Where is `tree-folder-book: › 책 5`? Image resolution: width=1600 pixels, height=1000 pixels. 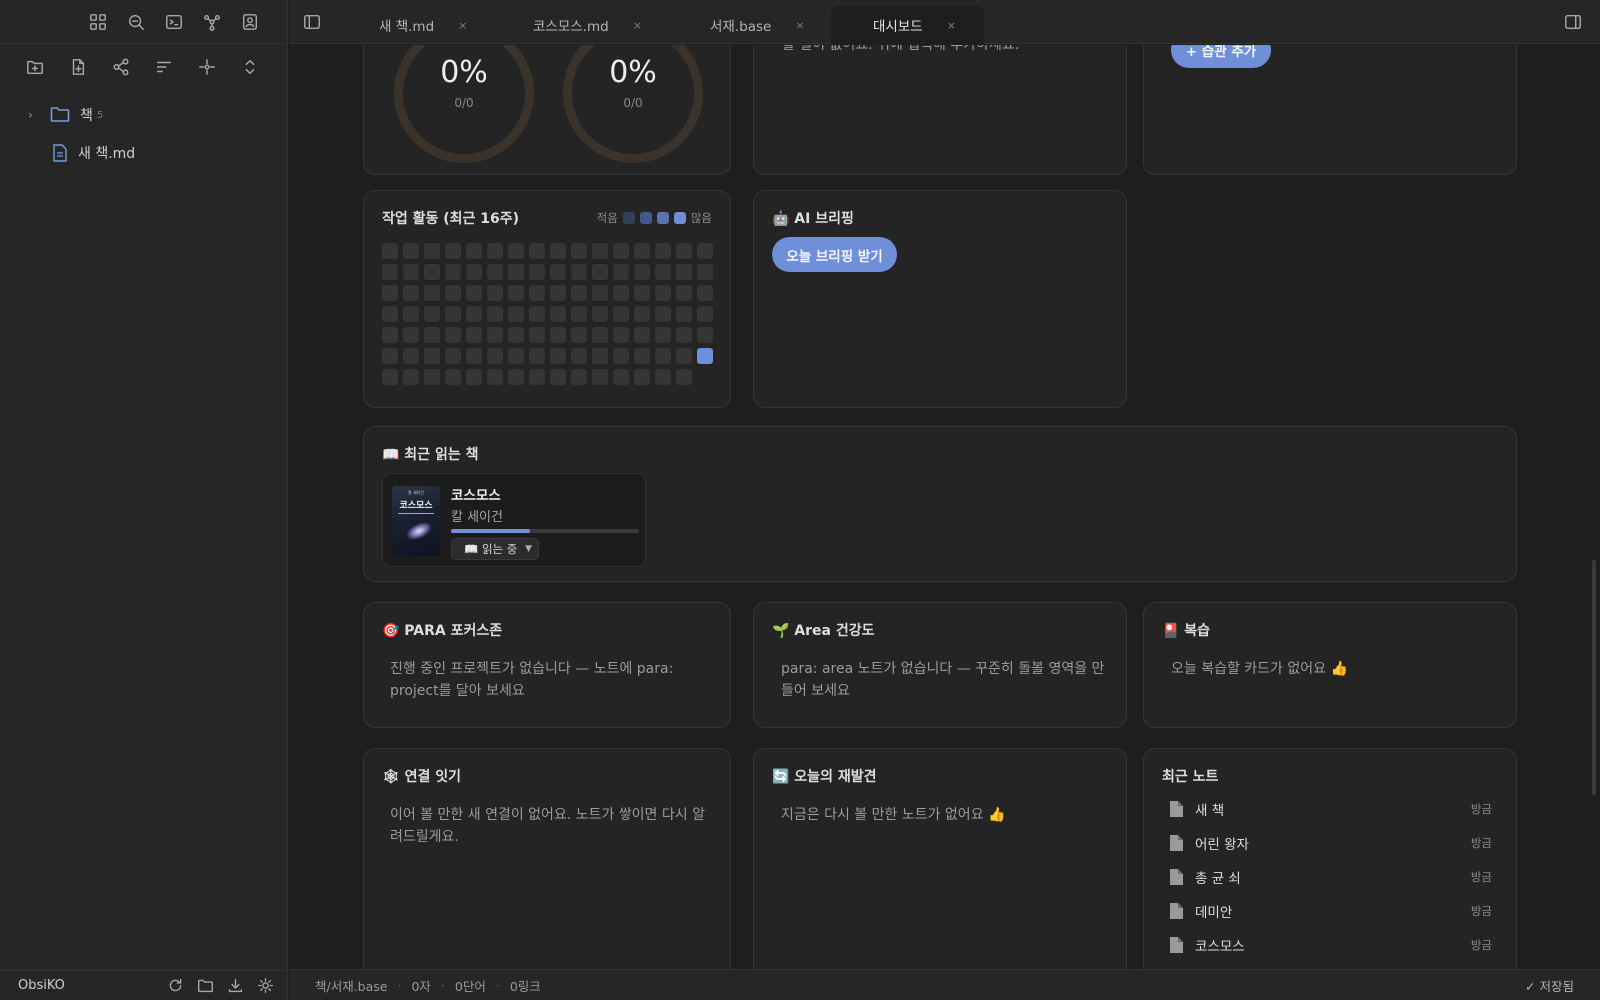 tree-folder-book: › 책 5 is located at coordinates (143, 115).